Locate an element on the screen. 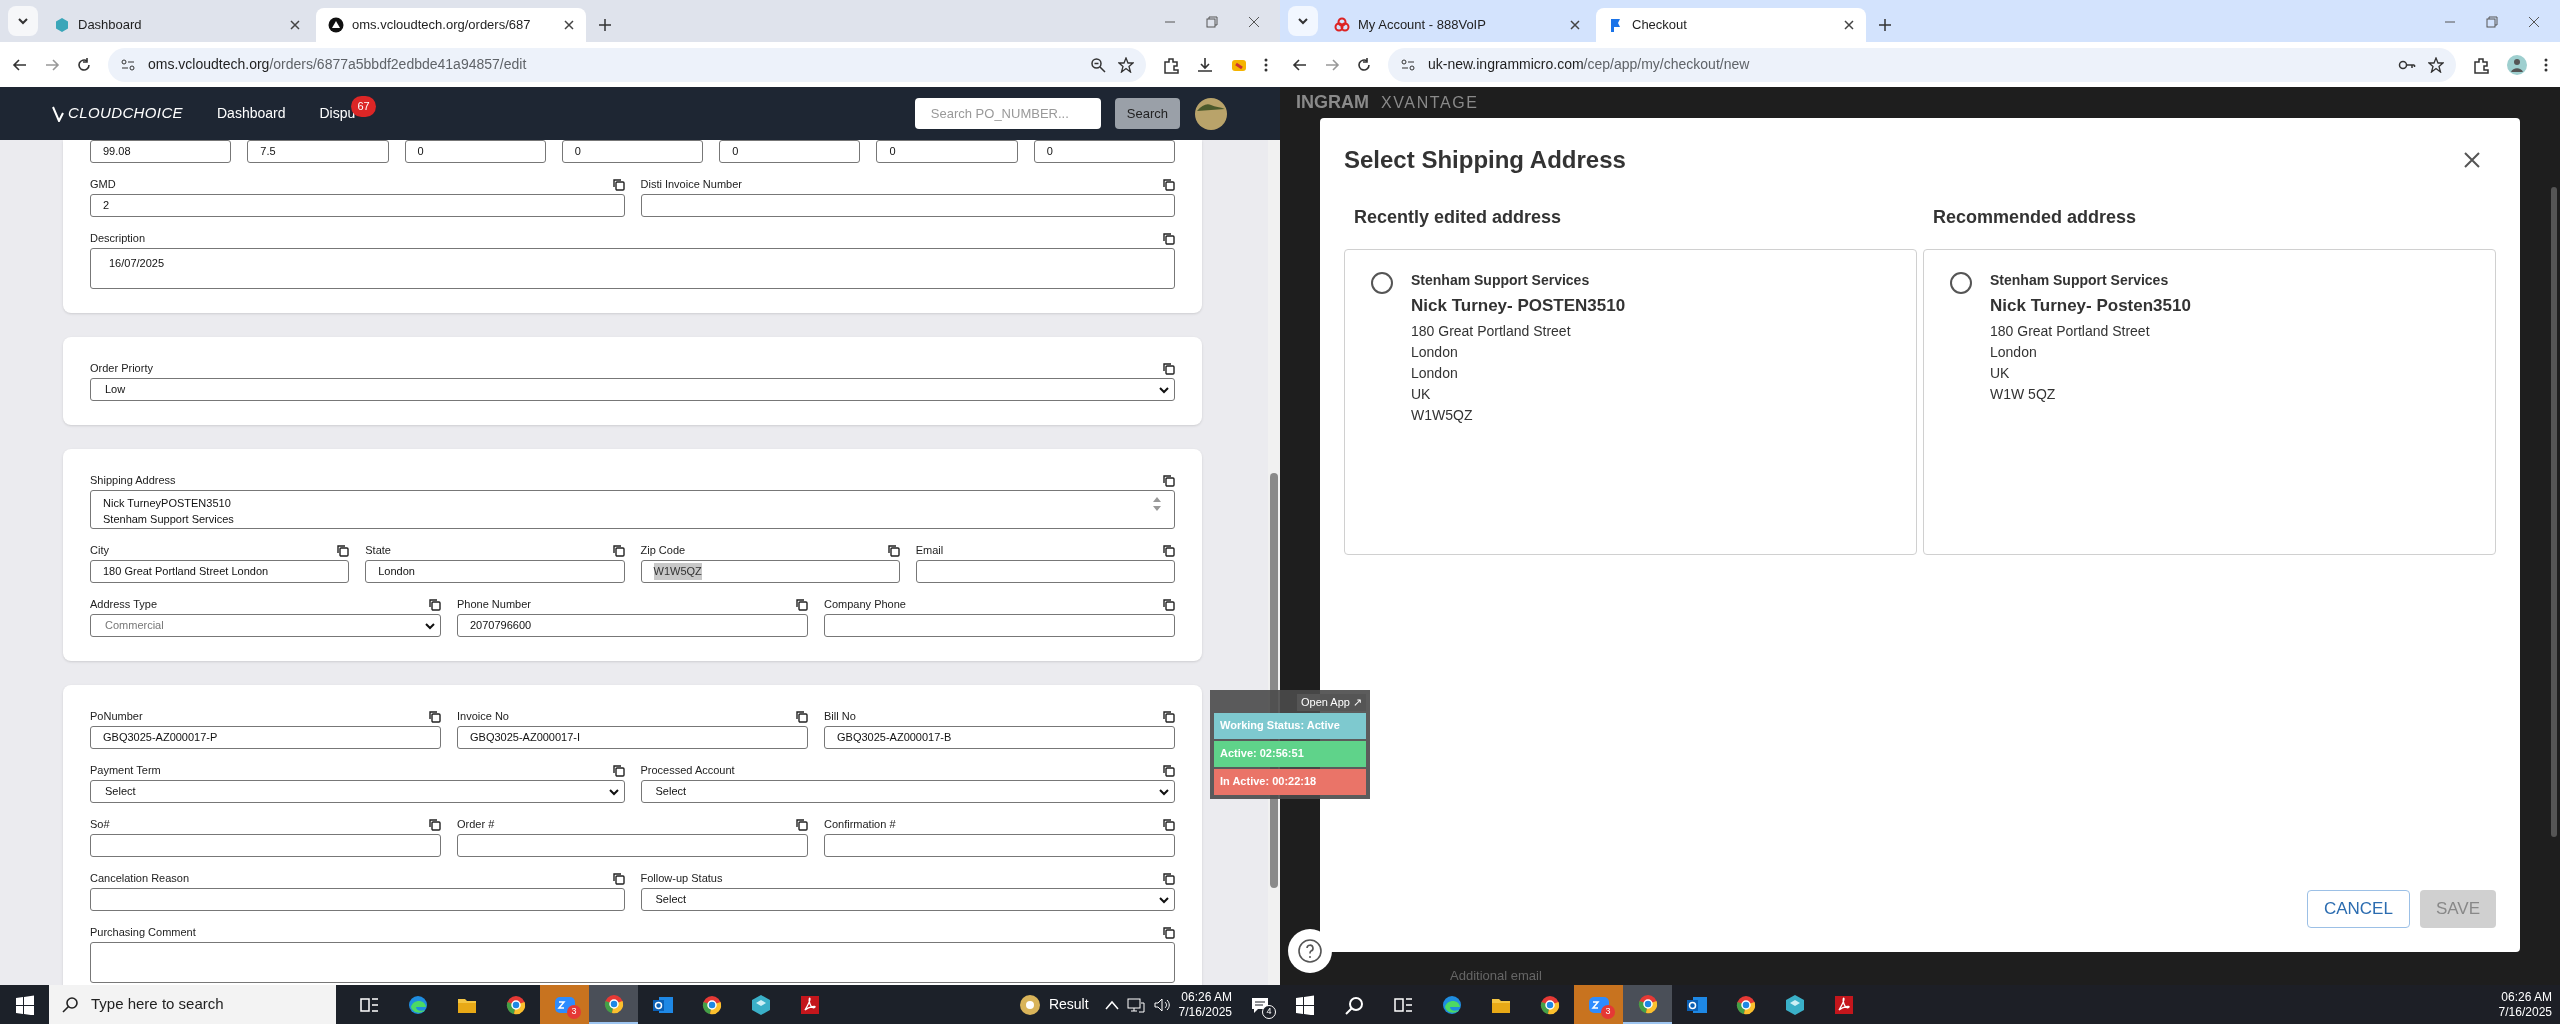 The image size is (2560, 1024). cancel-button: CANCEL is located at coordinates (2358, 909).